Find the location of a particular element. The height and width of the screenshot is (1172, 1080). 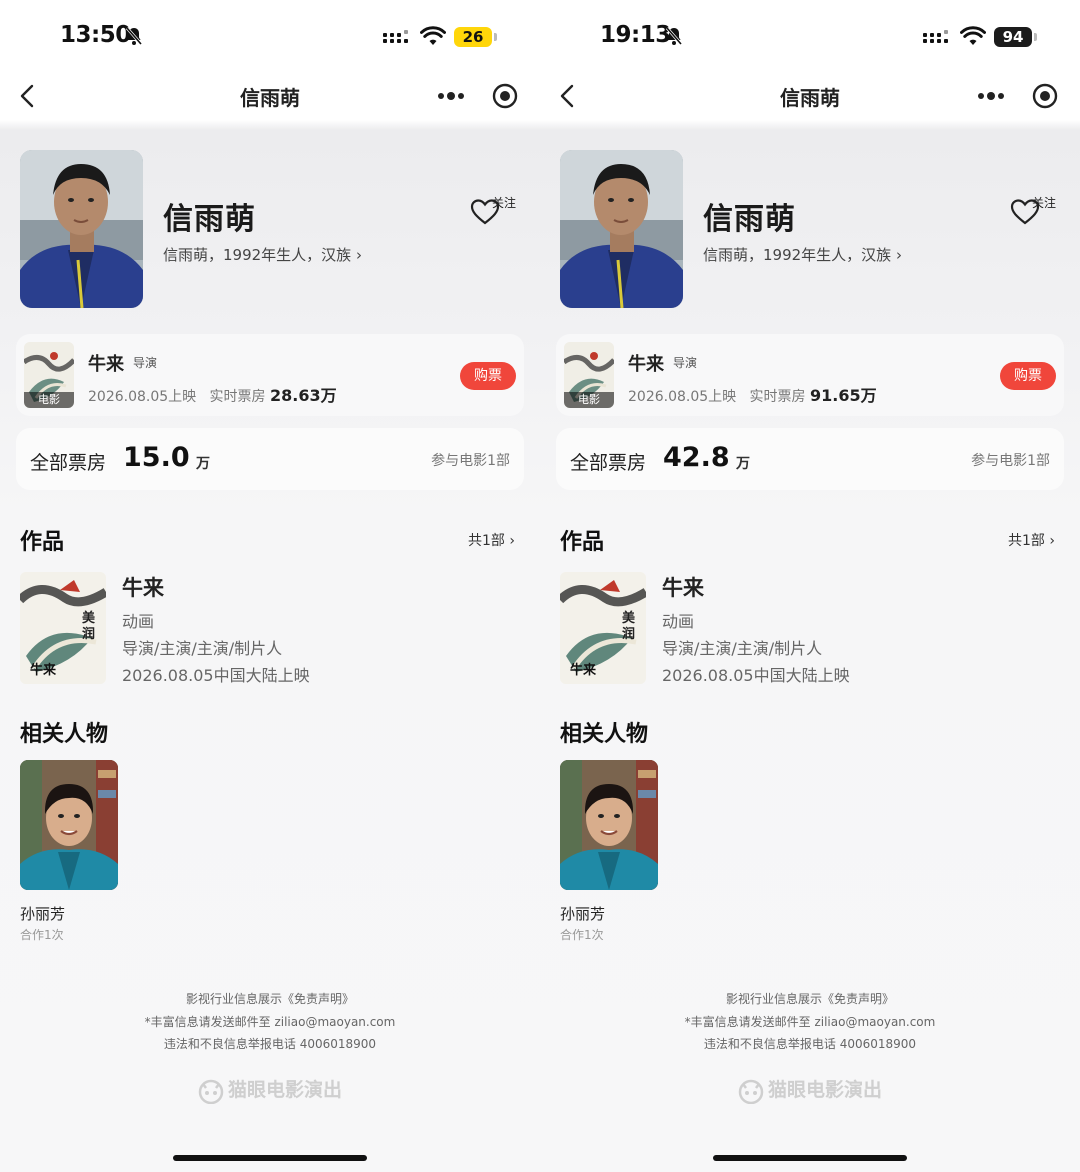

box-office-value: 42.8 is located at coordinates (696, 457).